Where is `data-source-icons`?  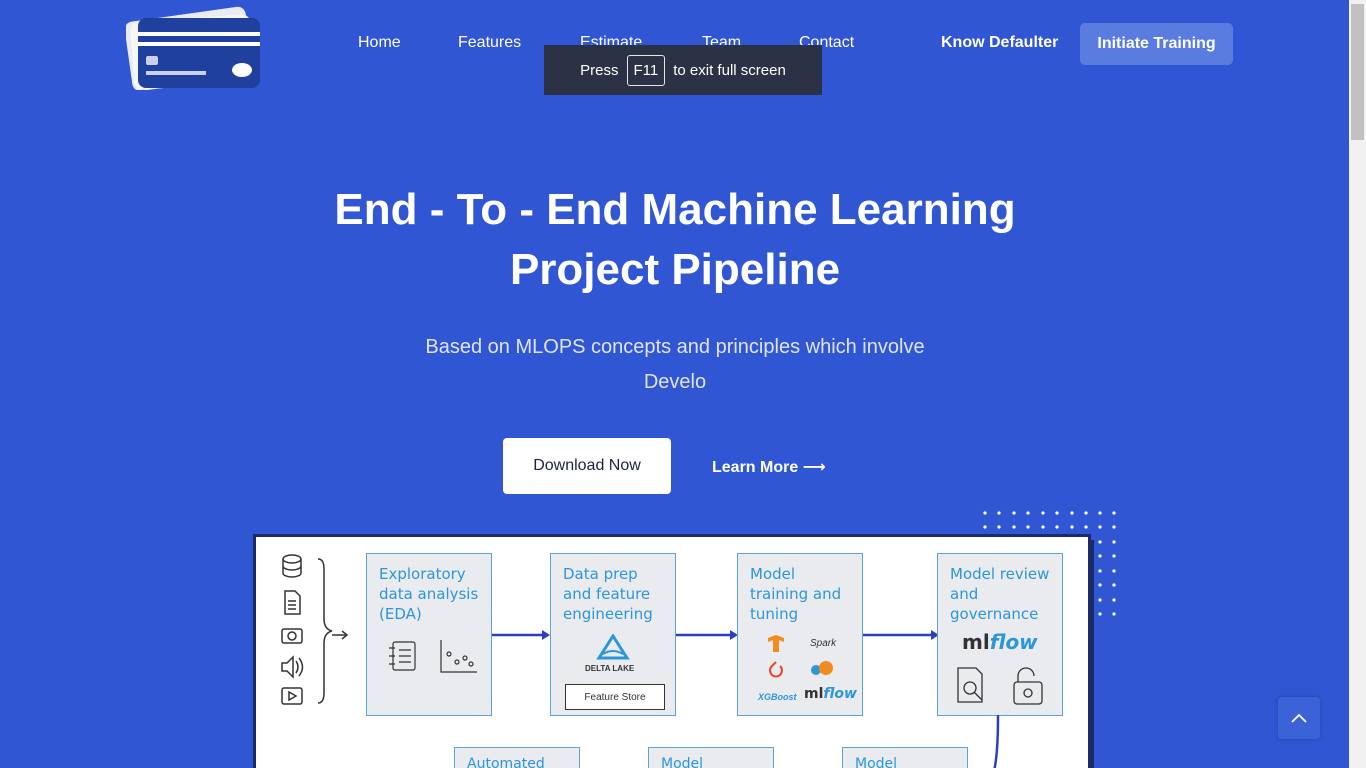
data-source-icons is located at coordinates (315, 629).